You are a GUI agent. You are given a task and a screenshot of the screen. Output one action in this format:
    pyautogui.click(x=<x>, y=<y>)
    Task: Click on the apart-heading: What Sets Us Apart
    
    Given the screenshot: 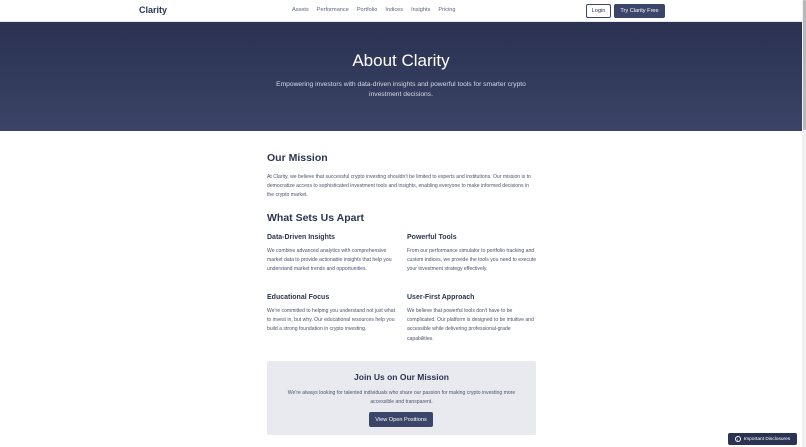 What is the action you would take?
    pyautogui.click(x=316, y=218)
    